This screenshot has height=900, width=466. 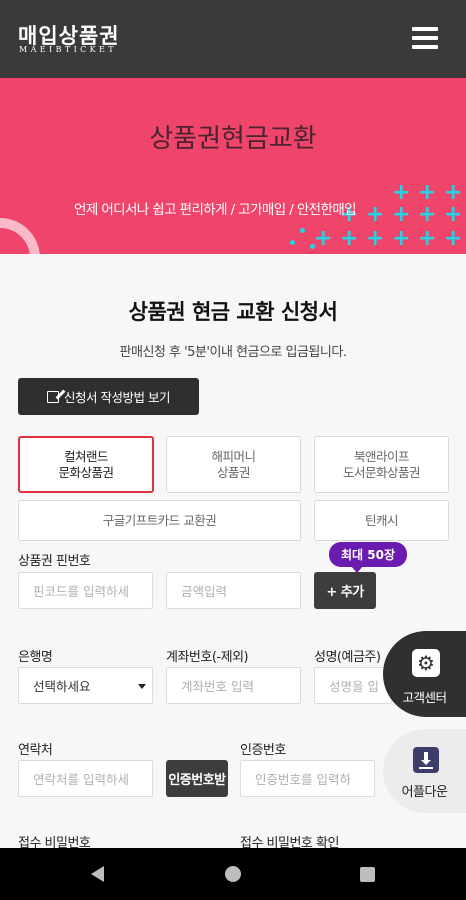 I want to click on max-badge: 최대 50장, so click(x=368, y=557).